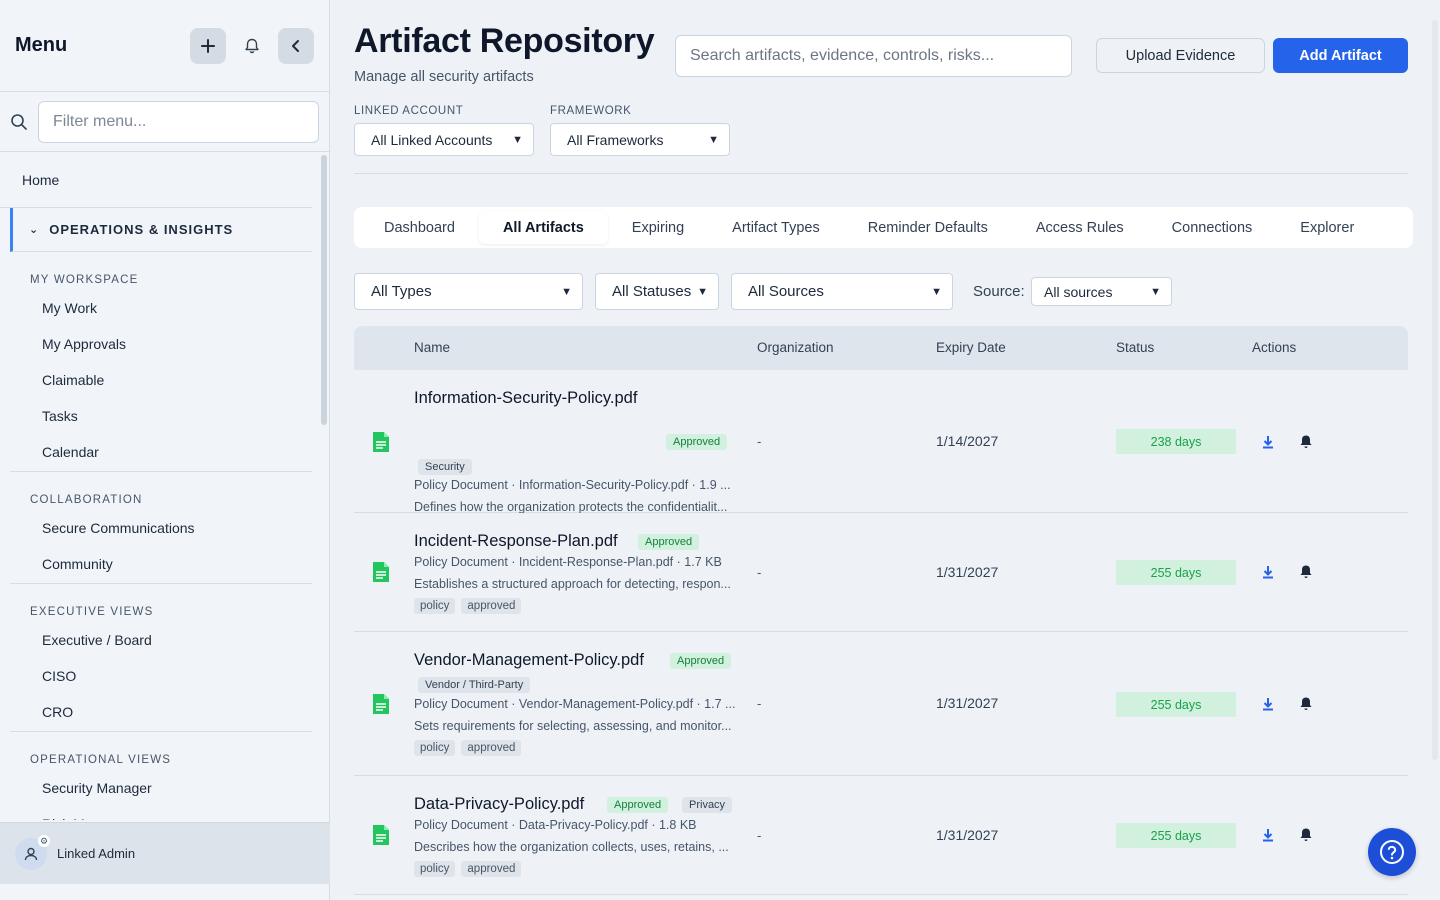  What do you see at coordinates (759, 572) in the screenshot?
I see `organization: -` at bounding box center [759, 572].